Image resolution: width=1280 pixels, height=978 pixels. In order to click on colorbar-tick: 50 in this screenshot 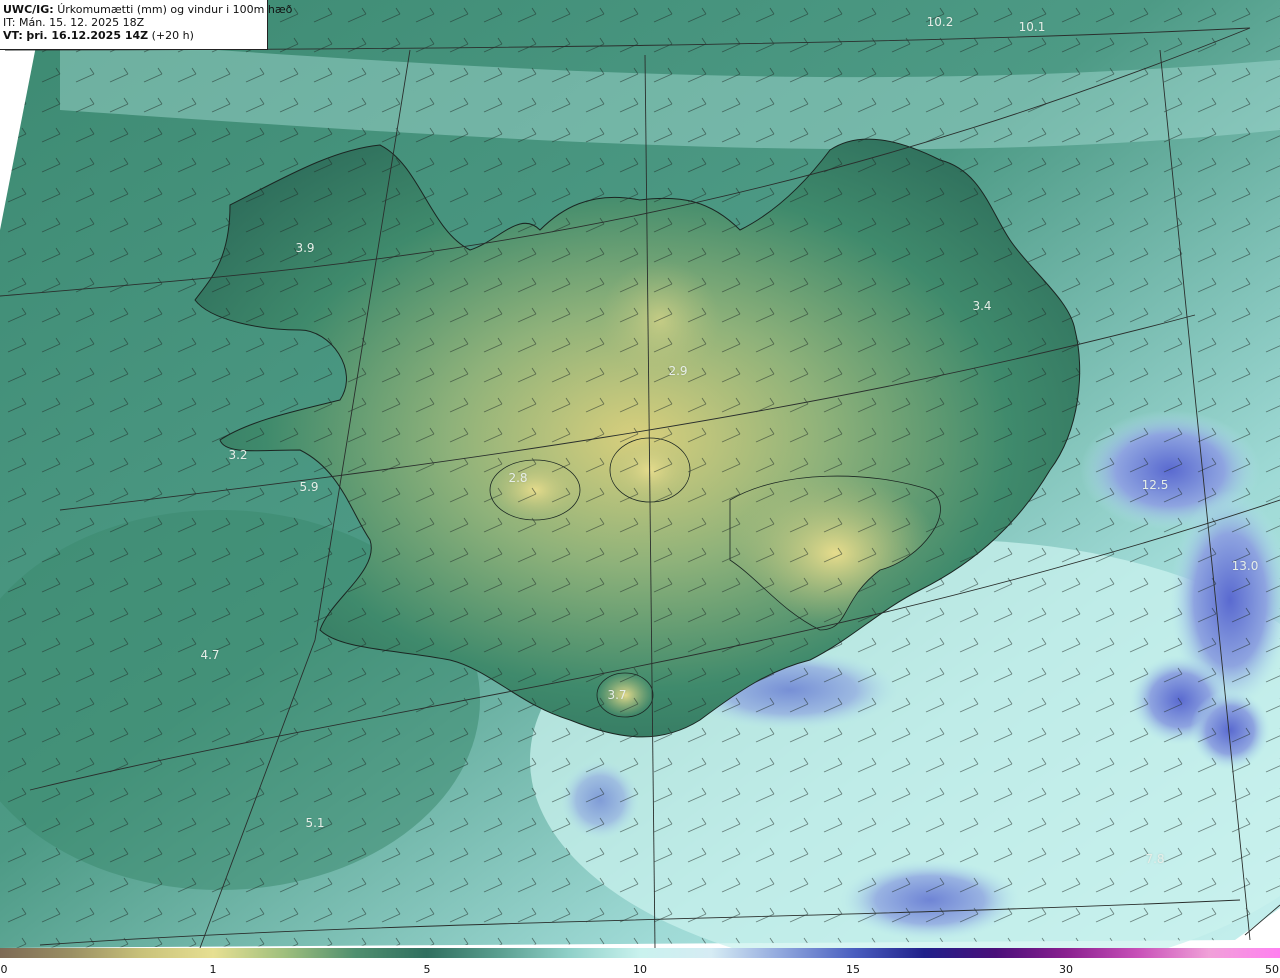, I will do `click(1272, 969)`.